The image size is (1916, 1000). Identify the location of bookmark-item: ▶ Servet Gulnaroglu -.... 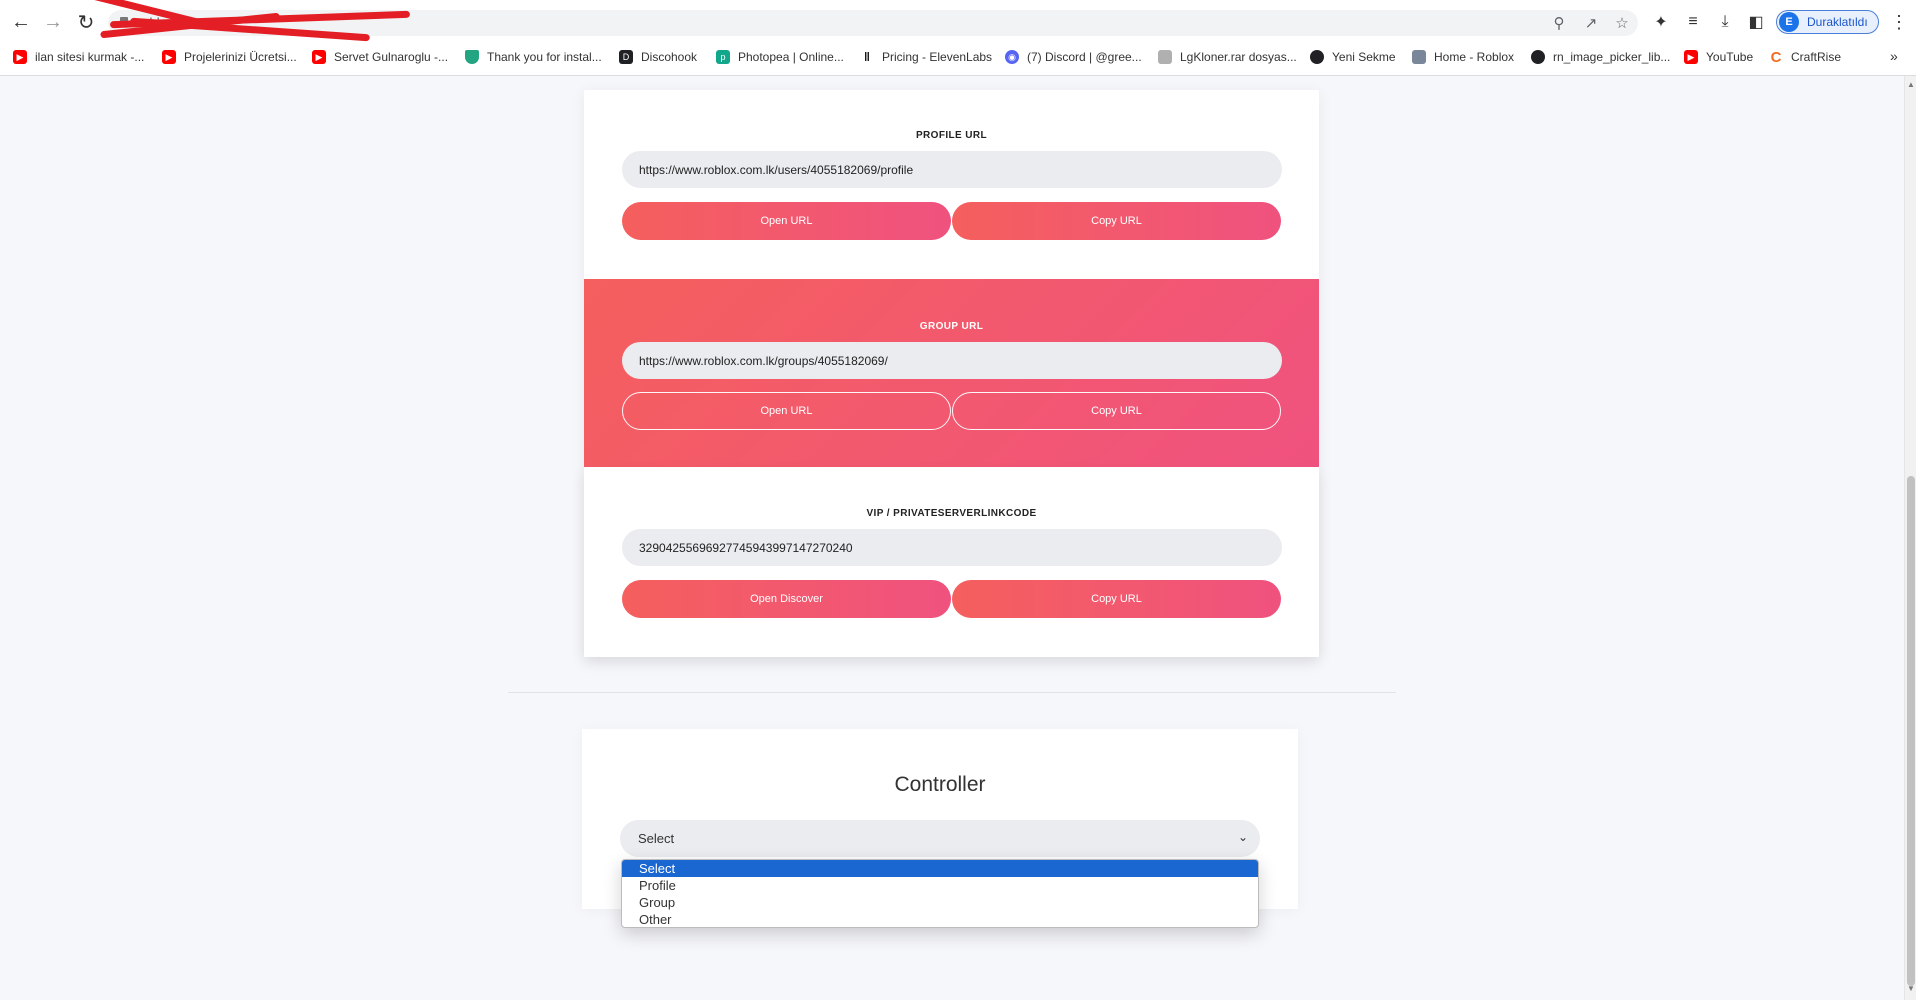
(380, 57).